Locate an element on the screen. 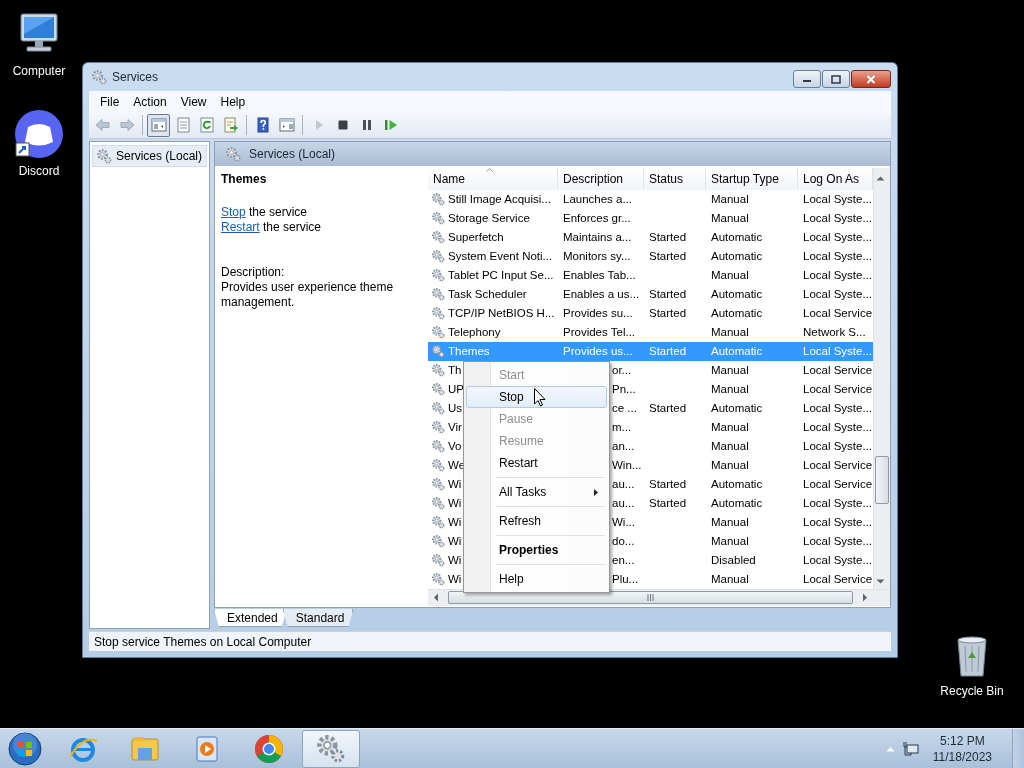  action-link: Restart is located at coordinates (240, 226).